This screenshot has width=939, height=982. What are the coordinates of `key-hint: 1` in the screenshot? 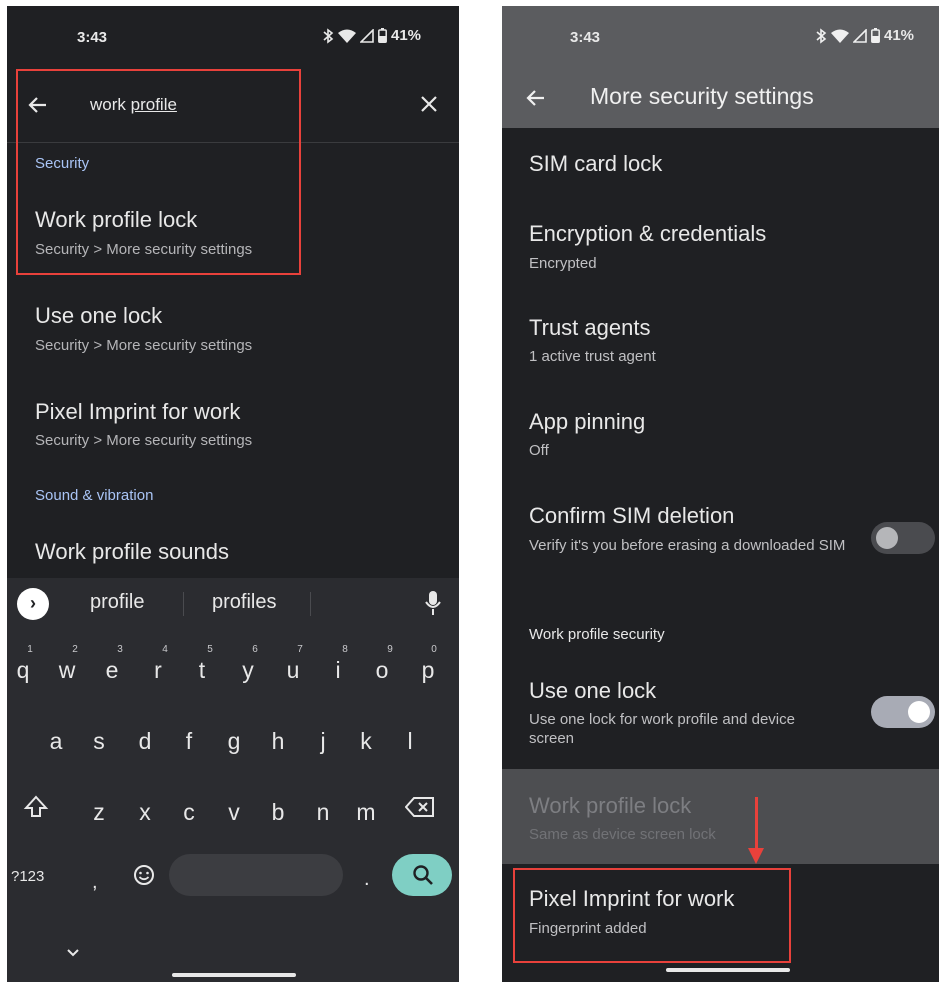 It's located at (30, 649).